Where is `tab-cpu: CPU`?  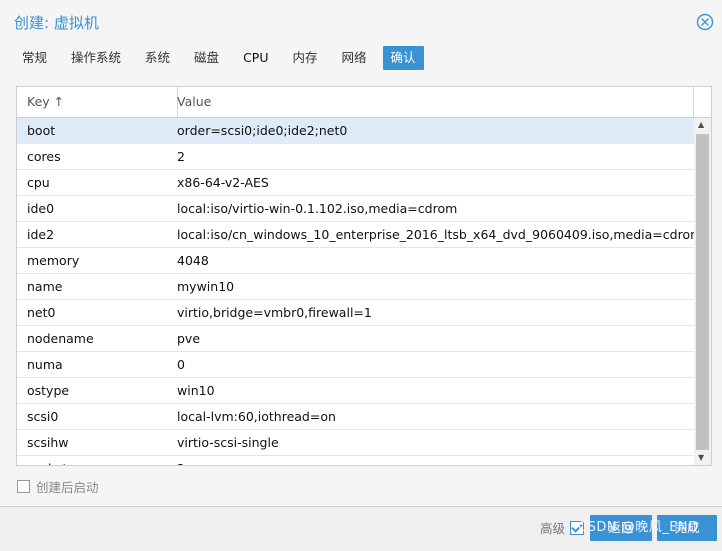 tab-cpu: CPU is located at coordinates (255, 58).